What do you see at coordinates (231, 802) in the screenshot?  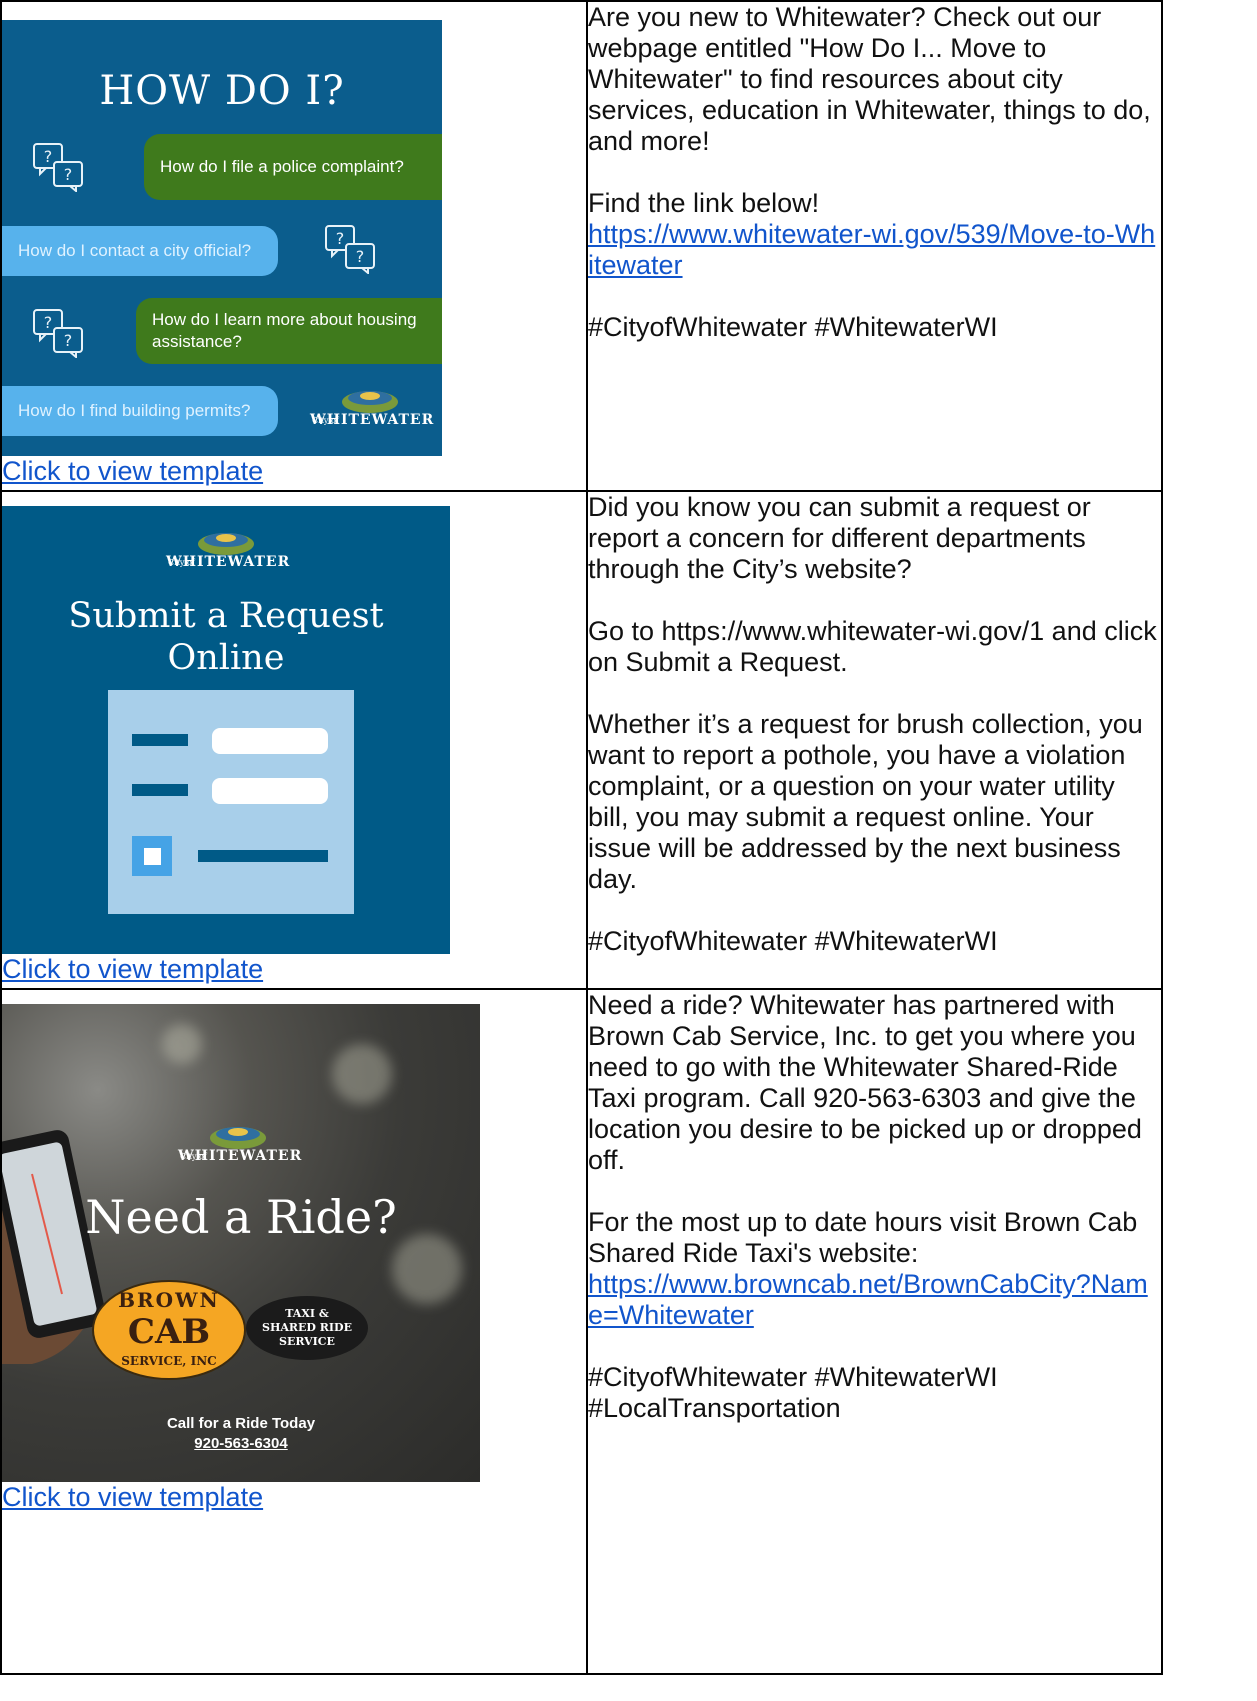 I see `form-illustration` at bounding box center [231, 802].